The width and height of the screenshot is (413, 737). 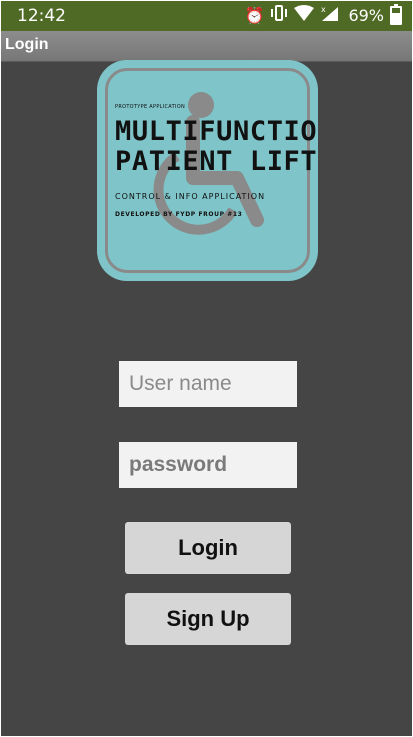 I want to click on status-time: 12:42, so click(x=41, y=16).